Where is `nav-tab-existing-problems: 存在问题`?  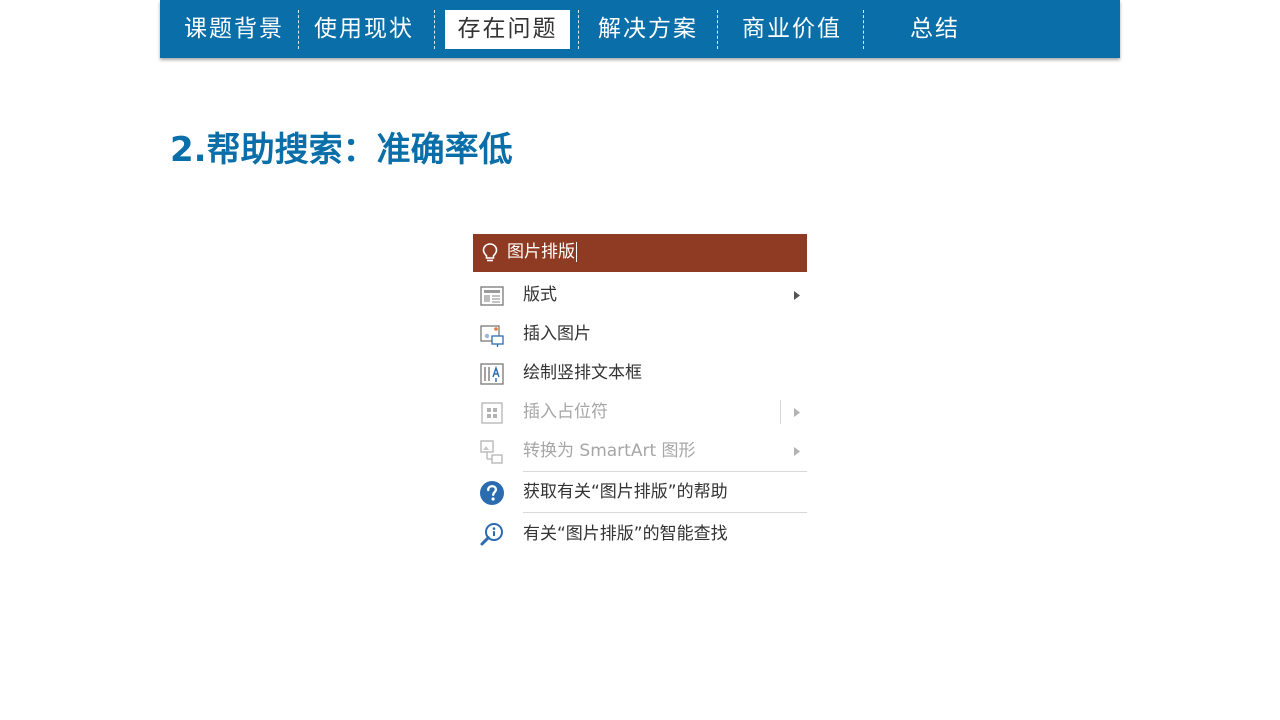 nav-tab-existing-problems: 存在问题 is located at coordinates (507, 29).